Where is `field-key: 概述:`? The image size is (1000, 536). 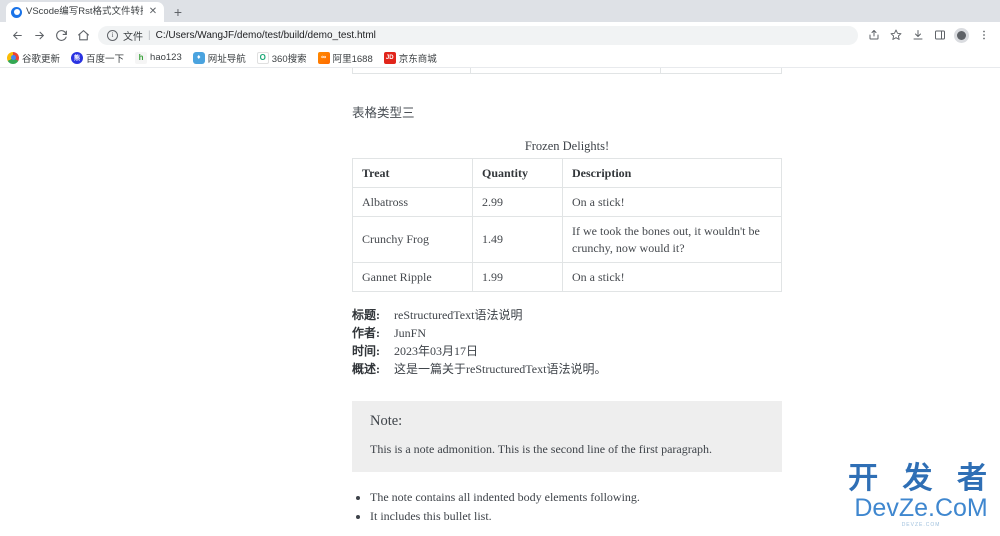 field-key: 概述: is located at coordinates (366, 368).